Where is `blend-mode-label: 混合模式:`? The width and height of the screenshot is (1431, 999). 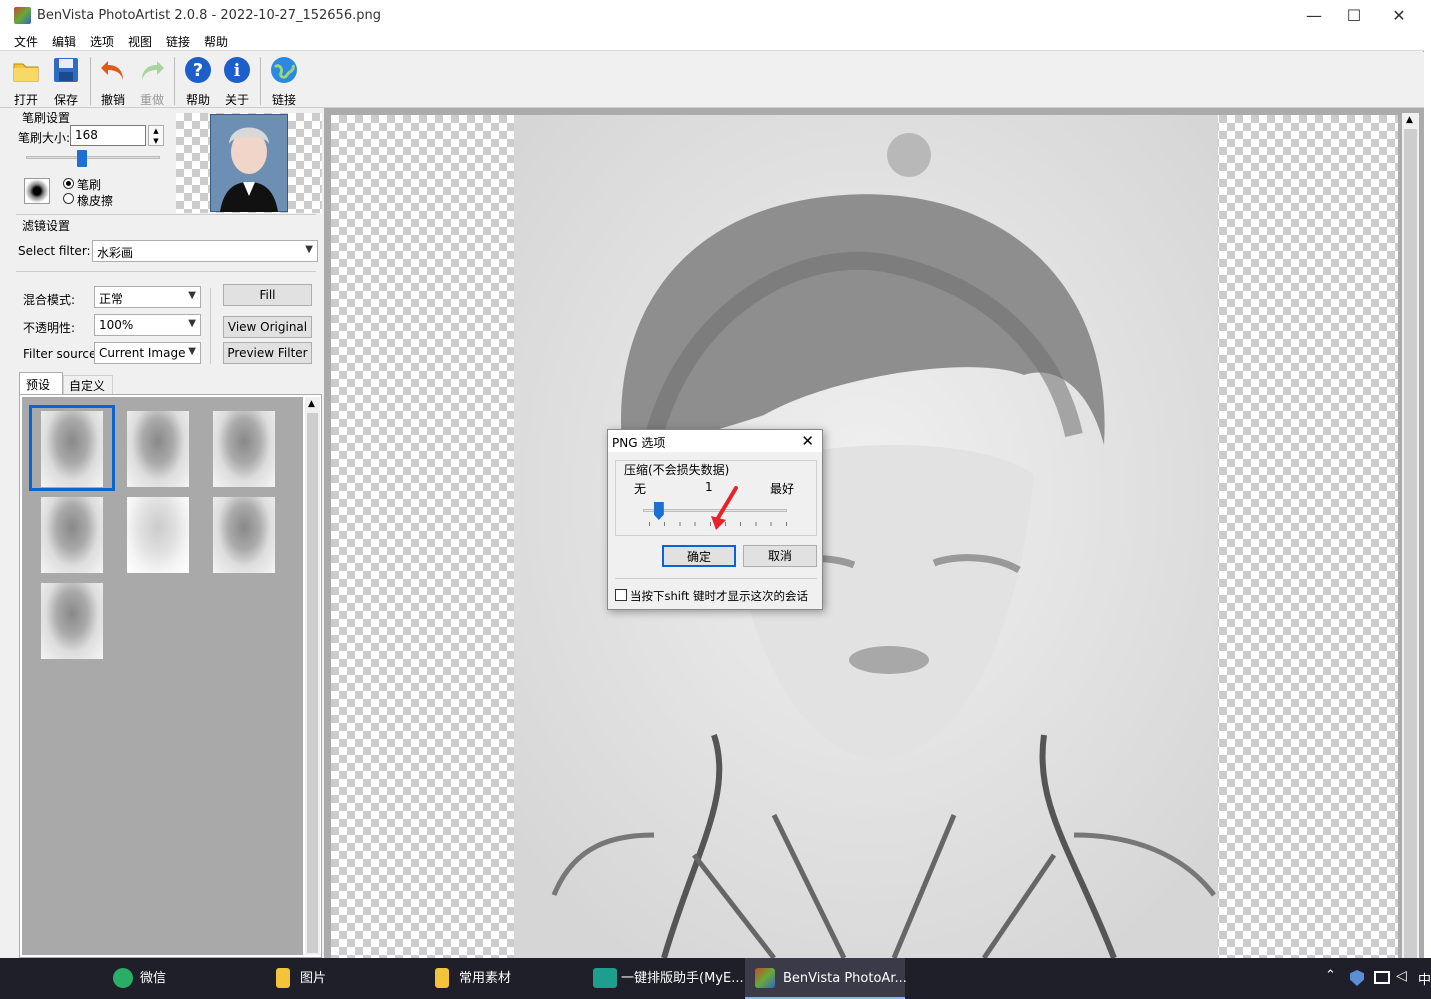
blend-mode-label: 混合模式: is located at coordinates (49, 300).